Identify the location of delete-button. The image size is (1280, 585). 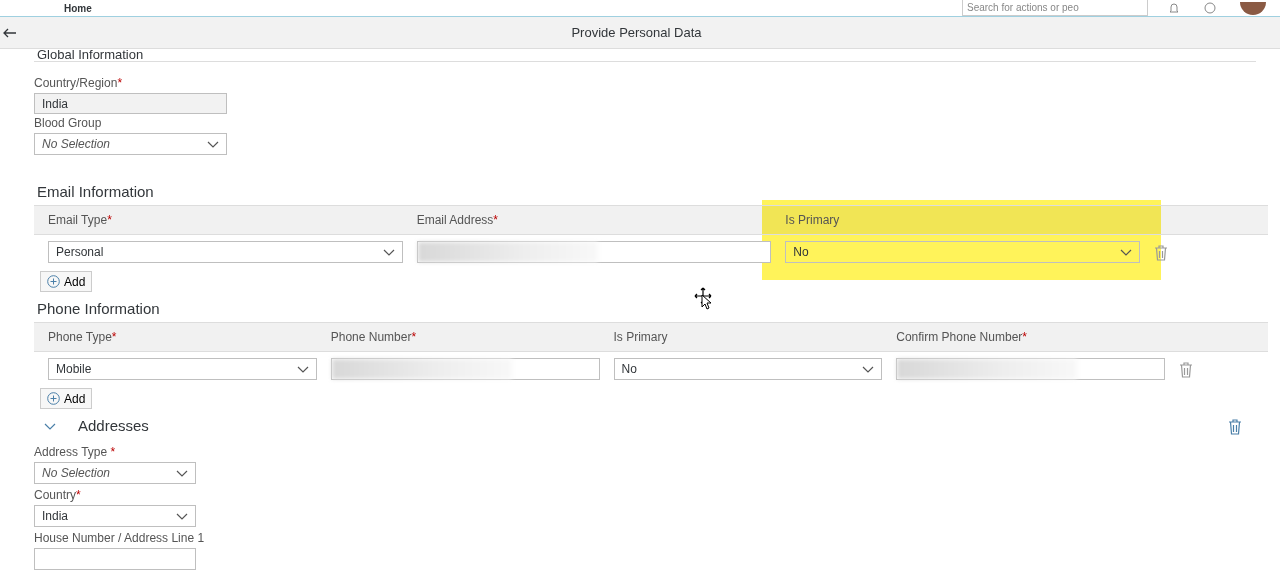
(1235, 426).